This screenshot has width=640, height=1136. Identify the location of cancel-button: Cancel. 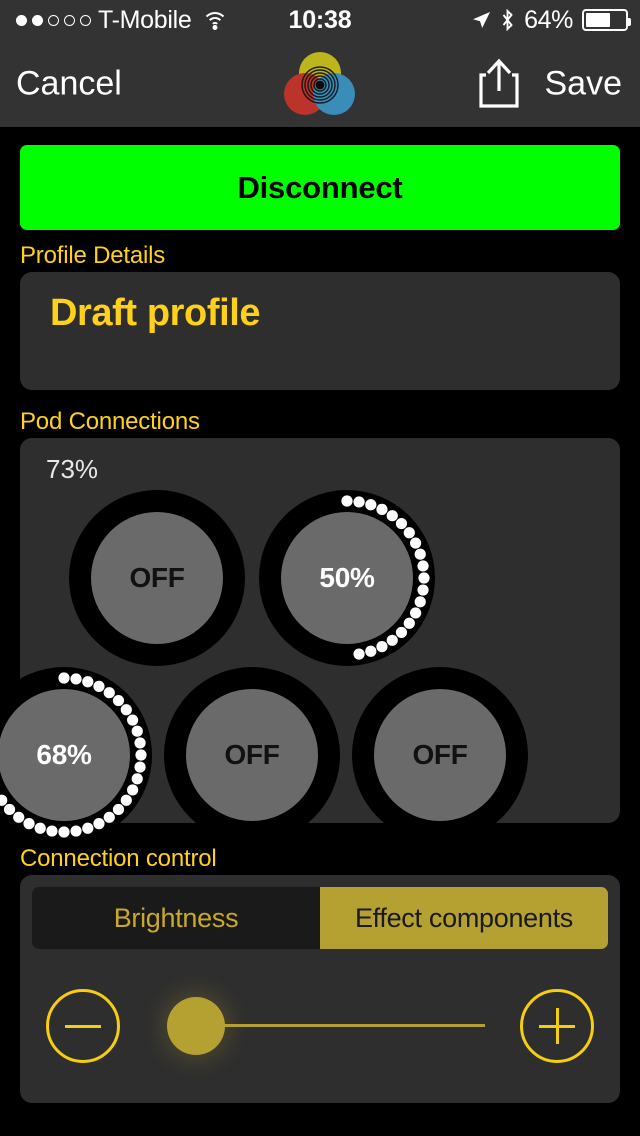
(69, 83).